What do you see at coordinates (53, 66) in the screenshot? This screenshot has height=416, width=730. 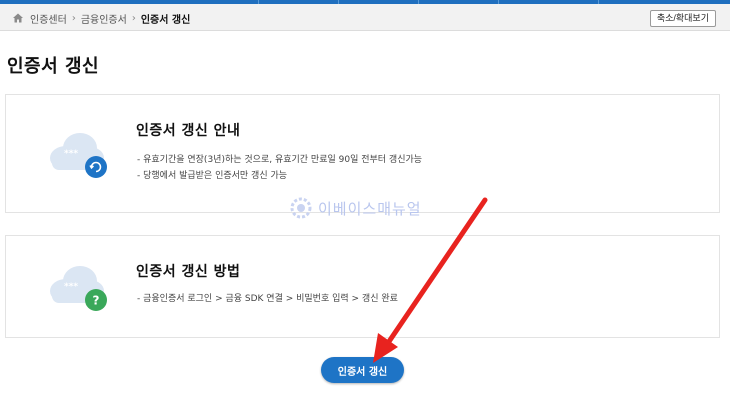 I see `page-title: 인증서 갱신` at bounding box center [53, 66].